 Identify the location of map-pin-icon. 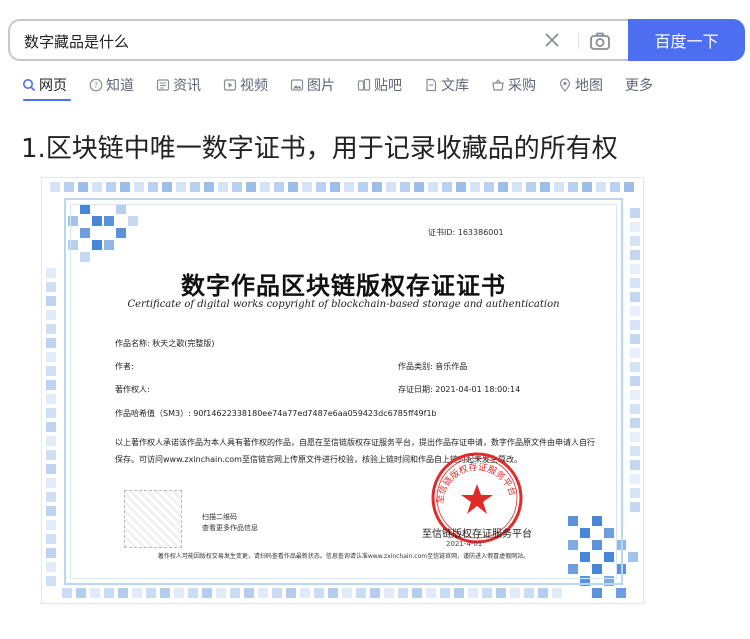
(565, 85).